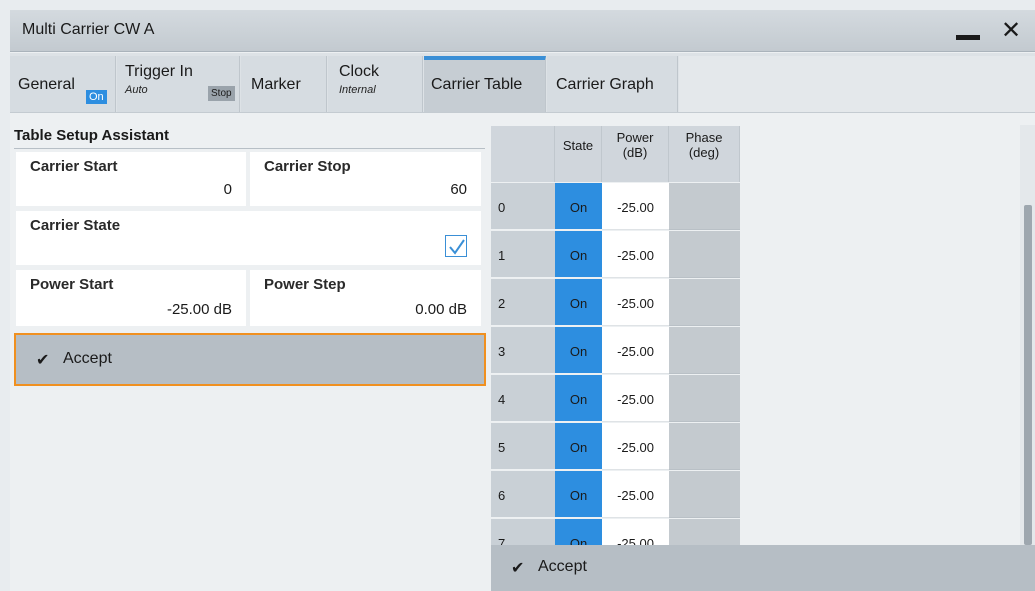 The height and width of the screenshot is (591, 1035). I want to click on table-row-index-text: 4, so click(502, 399).